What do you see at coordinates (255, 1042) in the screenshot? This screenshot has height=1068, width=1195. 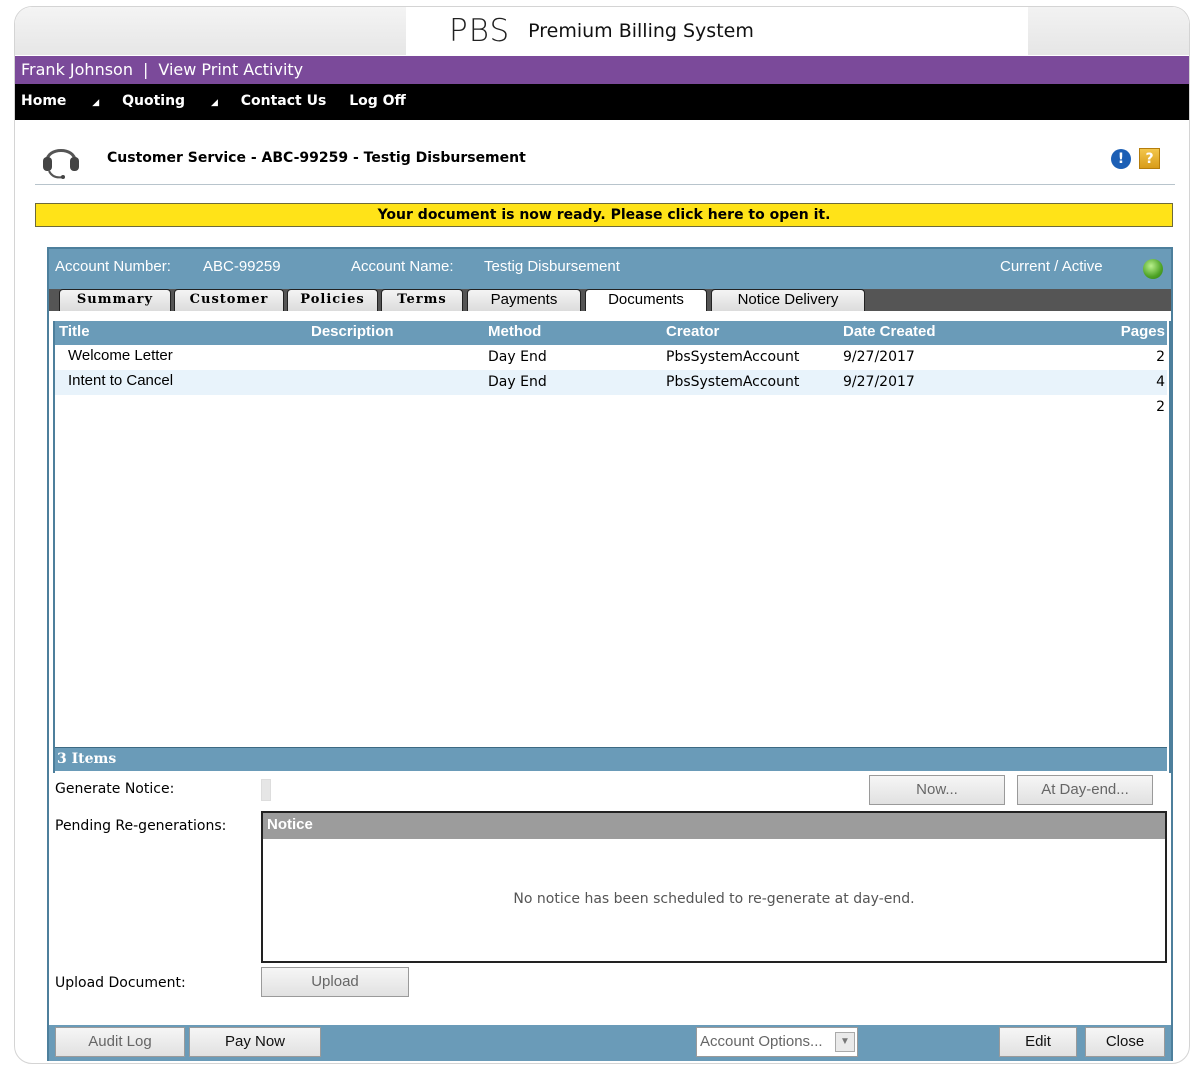 I see `pay-now-button: Pay Now` at bounding box center [255, 1042].